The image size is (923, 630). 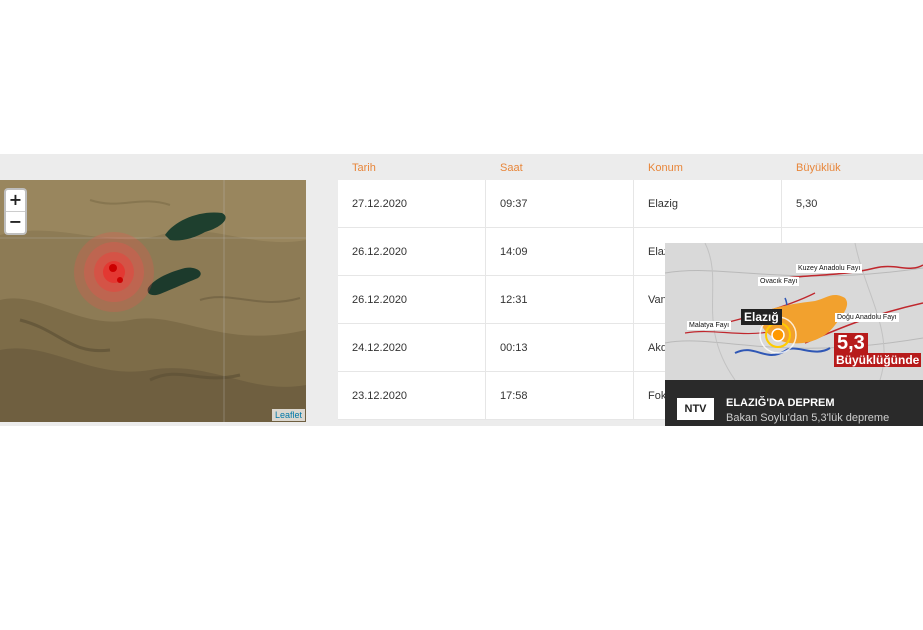 I want to click on column-header-location: Konum, so click(x=665, y=168).